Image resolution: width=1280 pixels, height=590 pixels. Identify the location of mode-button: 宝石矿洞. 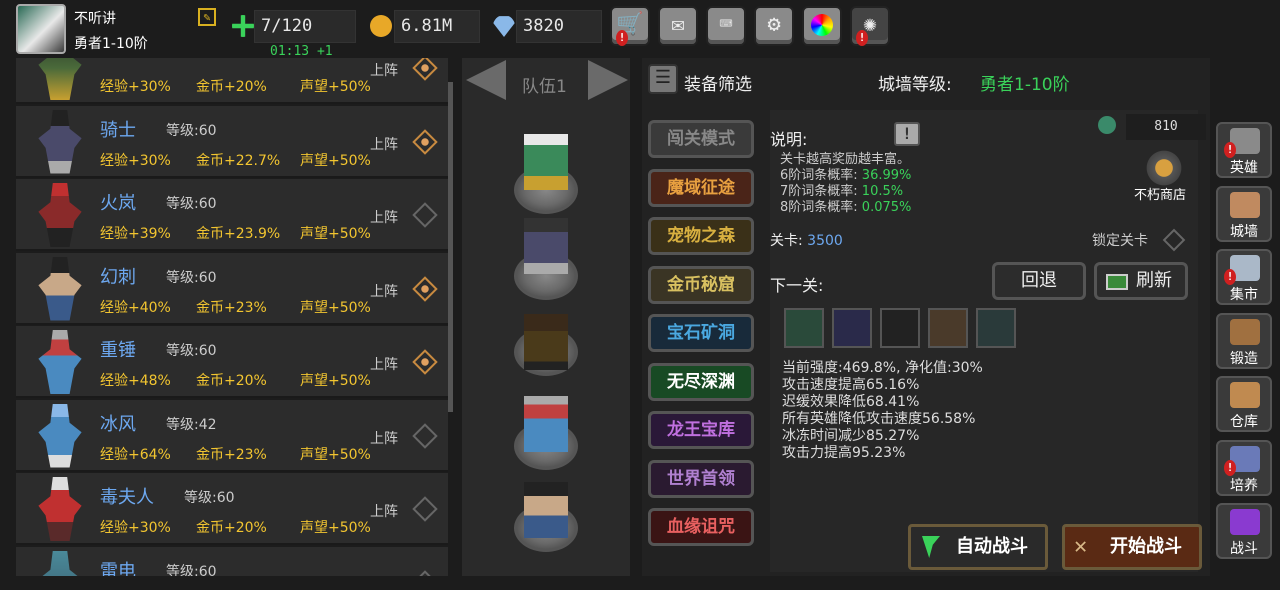
(701, 333).